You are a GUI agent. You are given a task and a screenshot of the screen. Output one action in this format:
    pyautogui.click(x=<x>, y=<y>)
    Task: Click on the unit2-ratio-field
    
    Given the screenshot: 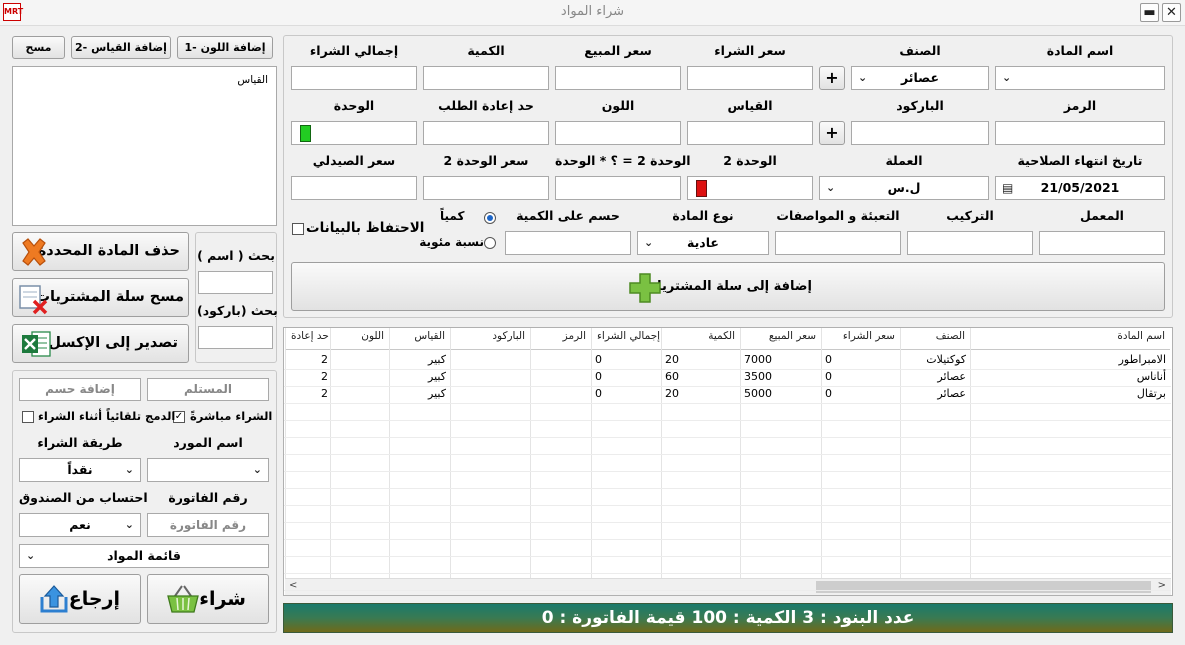 What is the action you would take?
    pyautogui.click(x=618, y=188)
    